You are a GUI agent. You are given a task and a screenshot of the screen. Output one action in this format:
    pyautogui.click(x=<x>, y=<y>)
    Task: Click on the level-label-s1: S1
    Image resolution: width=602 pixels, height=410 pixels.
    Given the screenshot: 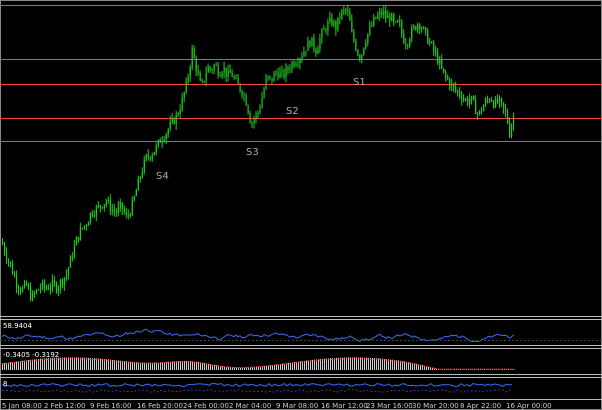 What is the action you would take?
    pyautogui.click(x=359, y=82)
    